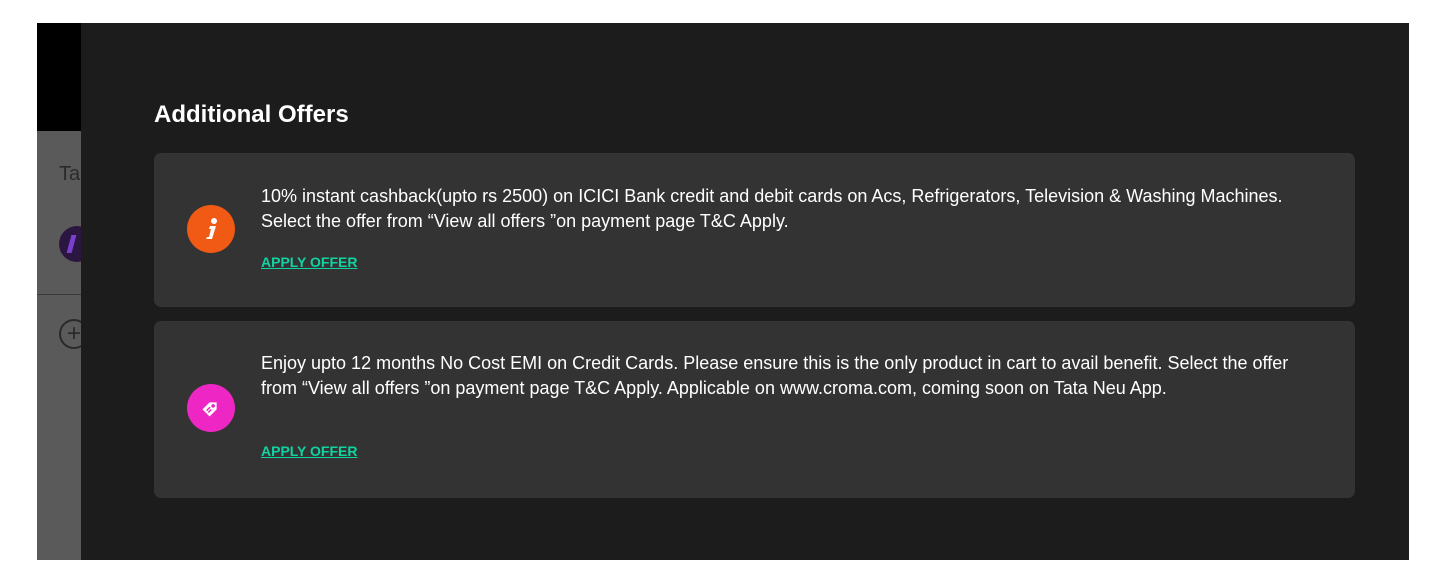 The height and width of the screenshot is (579, 1440). I want to click on info-icon, so click(211, 229).